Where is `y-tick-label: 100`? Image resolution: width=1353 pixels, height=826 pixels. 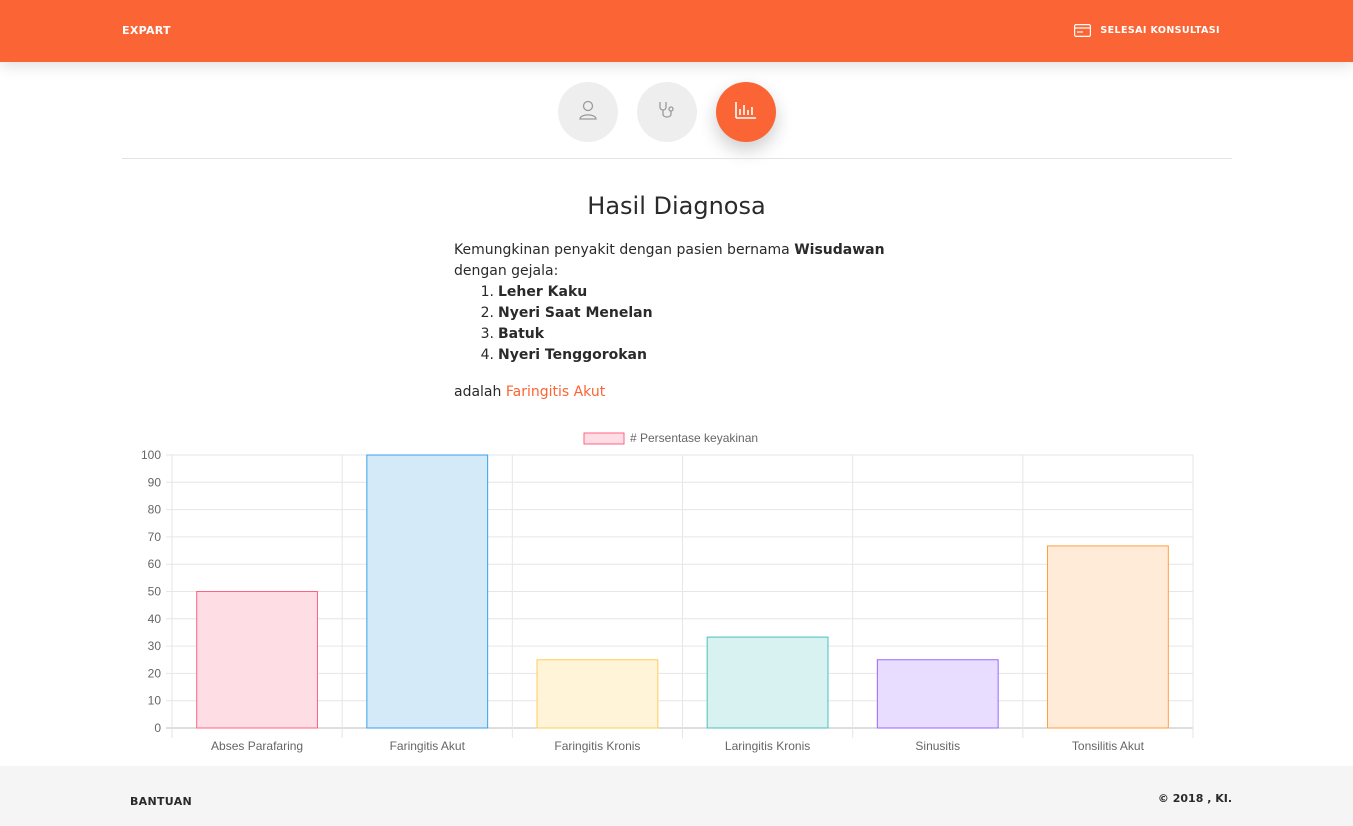
y-tick-label: 100 is located at coordinates (151, 455).